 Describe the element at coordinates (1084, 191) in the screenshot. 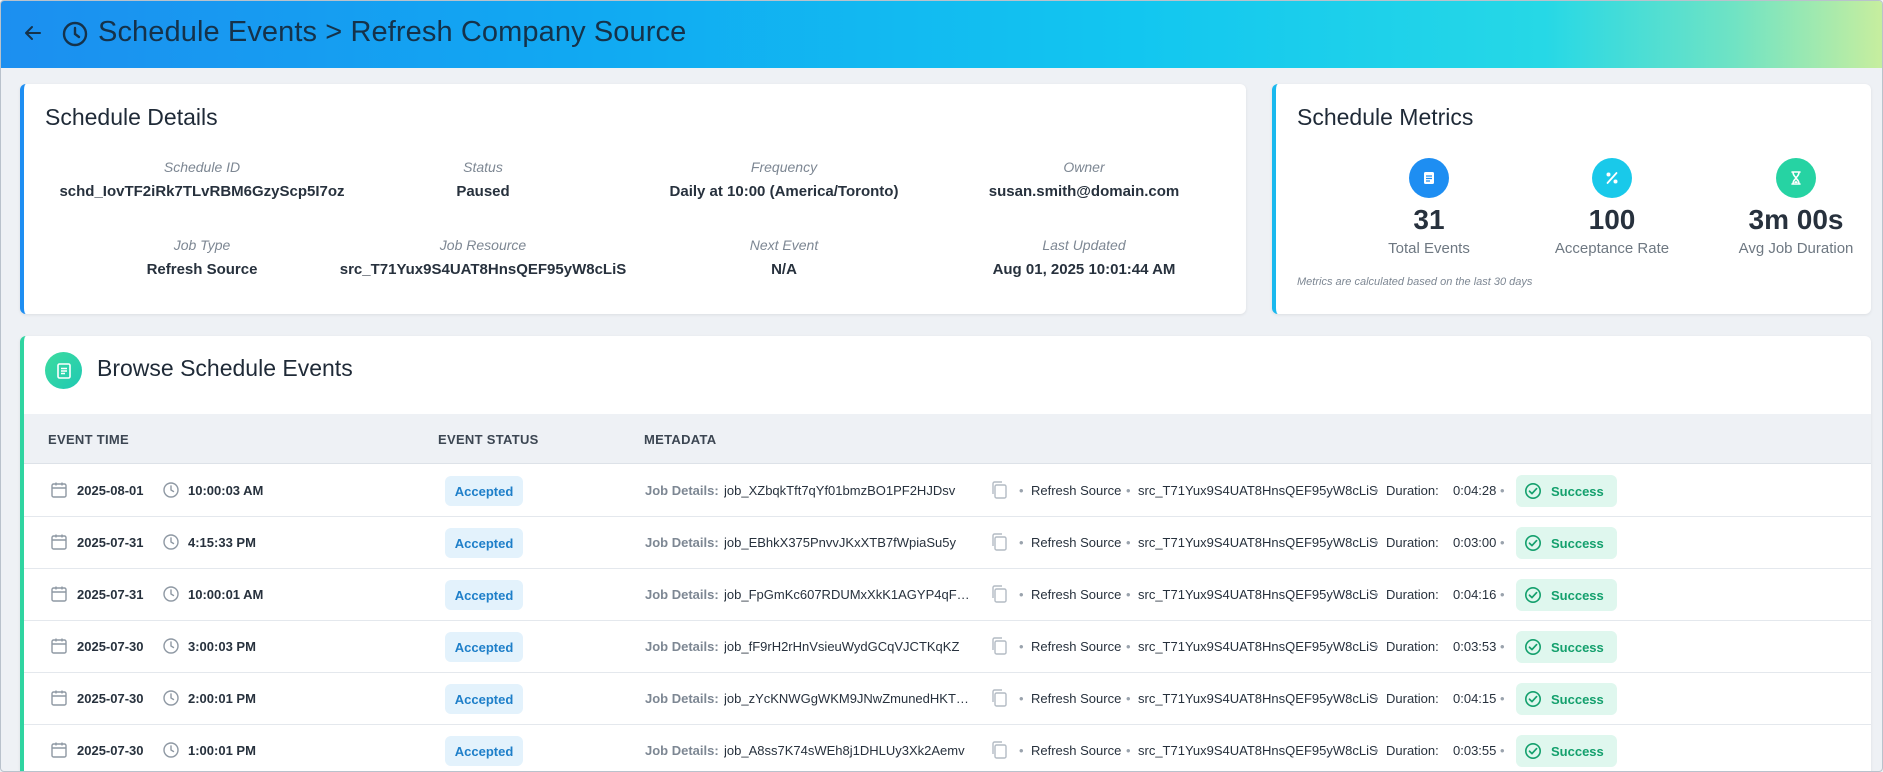

I see `field-value: susan.smith@domain.com` at that location.